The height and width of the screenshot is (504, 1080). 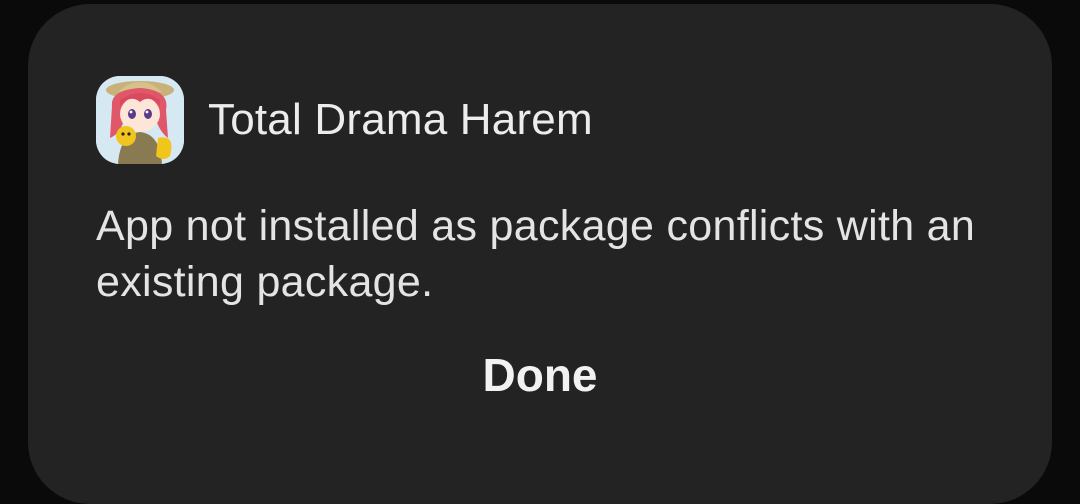 What do you see at coordinates (400, 119) in the screenshot?
I see `app-name: Total Drama Harem` at bounding box center [400, 119].